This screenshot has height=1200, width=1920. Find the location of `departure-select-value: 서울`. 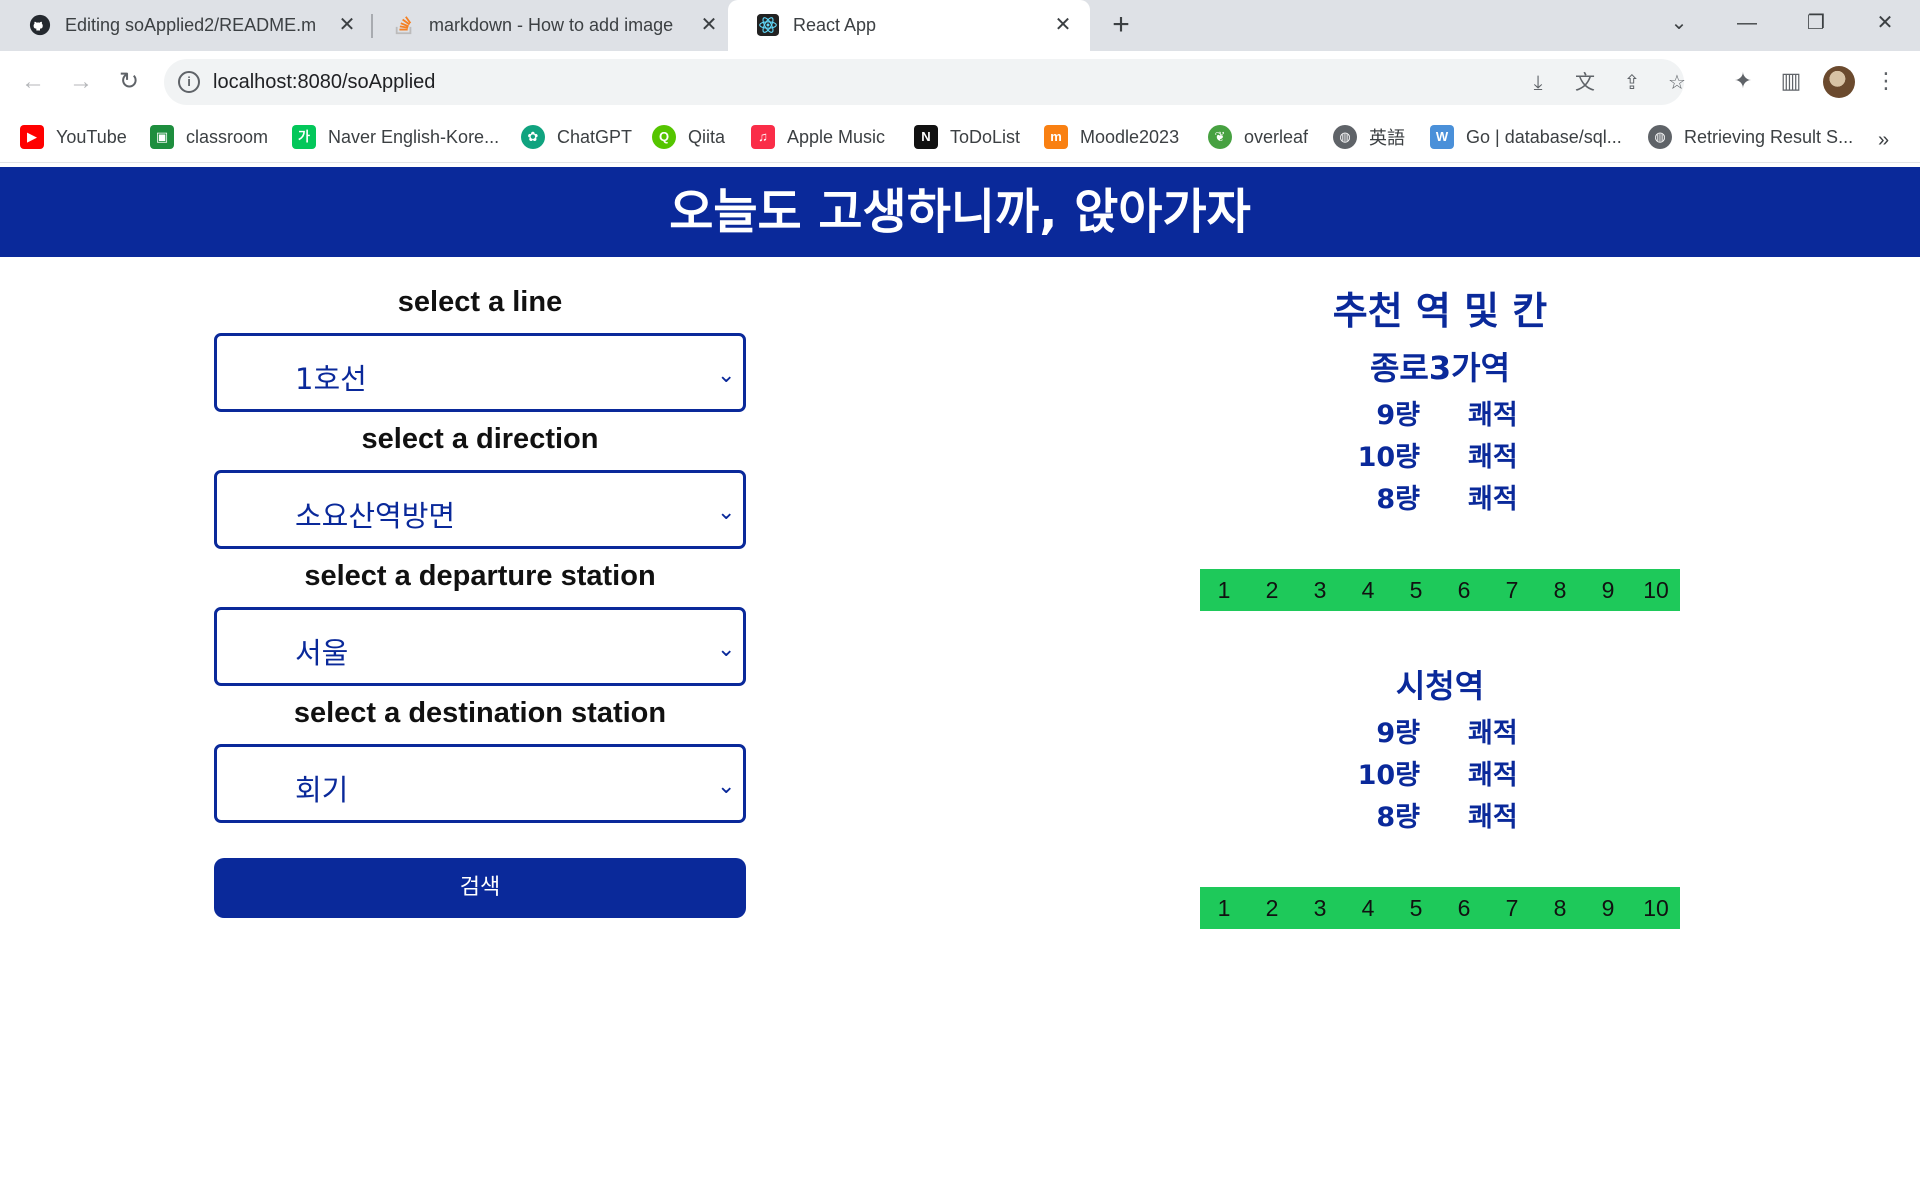

departure-select-value: 서울 is located at coordinates (322, 653).